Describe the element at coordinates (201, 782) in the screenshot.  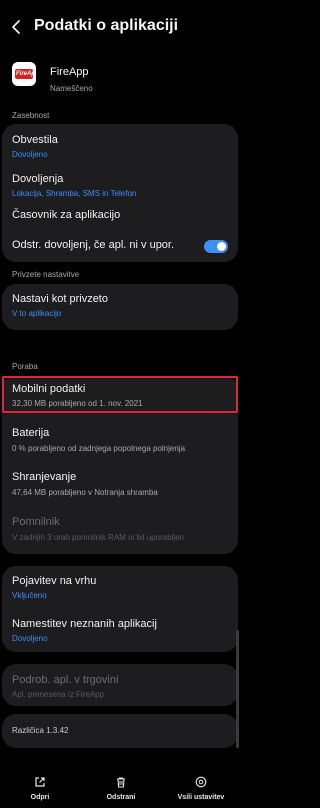
I see `stop-circle-icon` at that location.